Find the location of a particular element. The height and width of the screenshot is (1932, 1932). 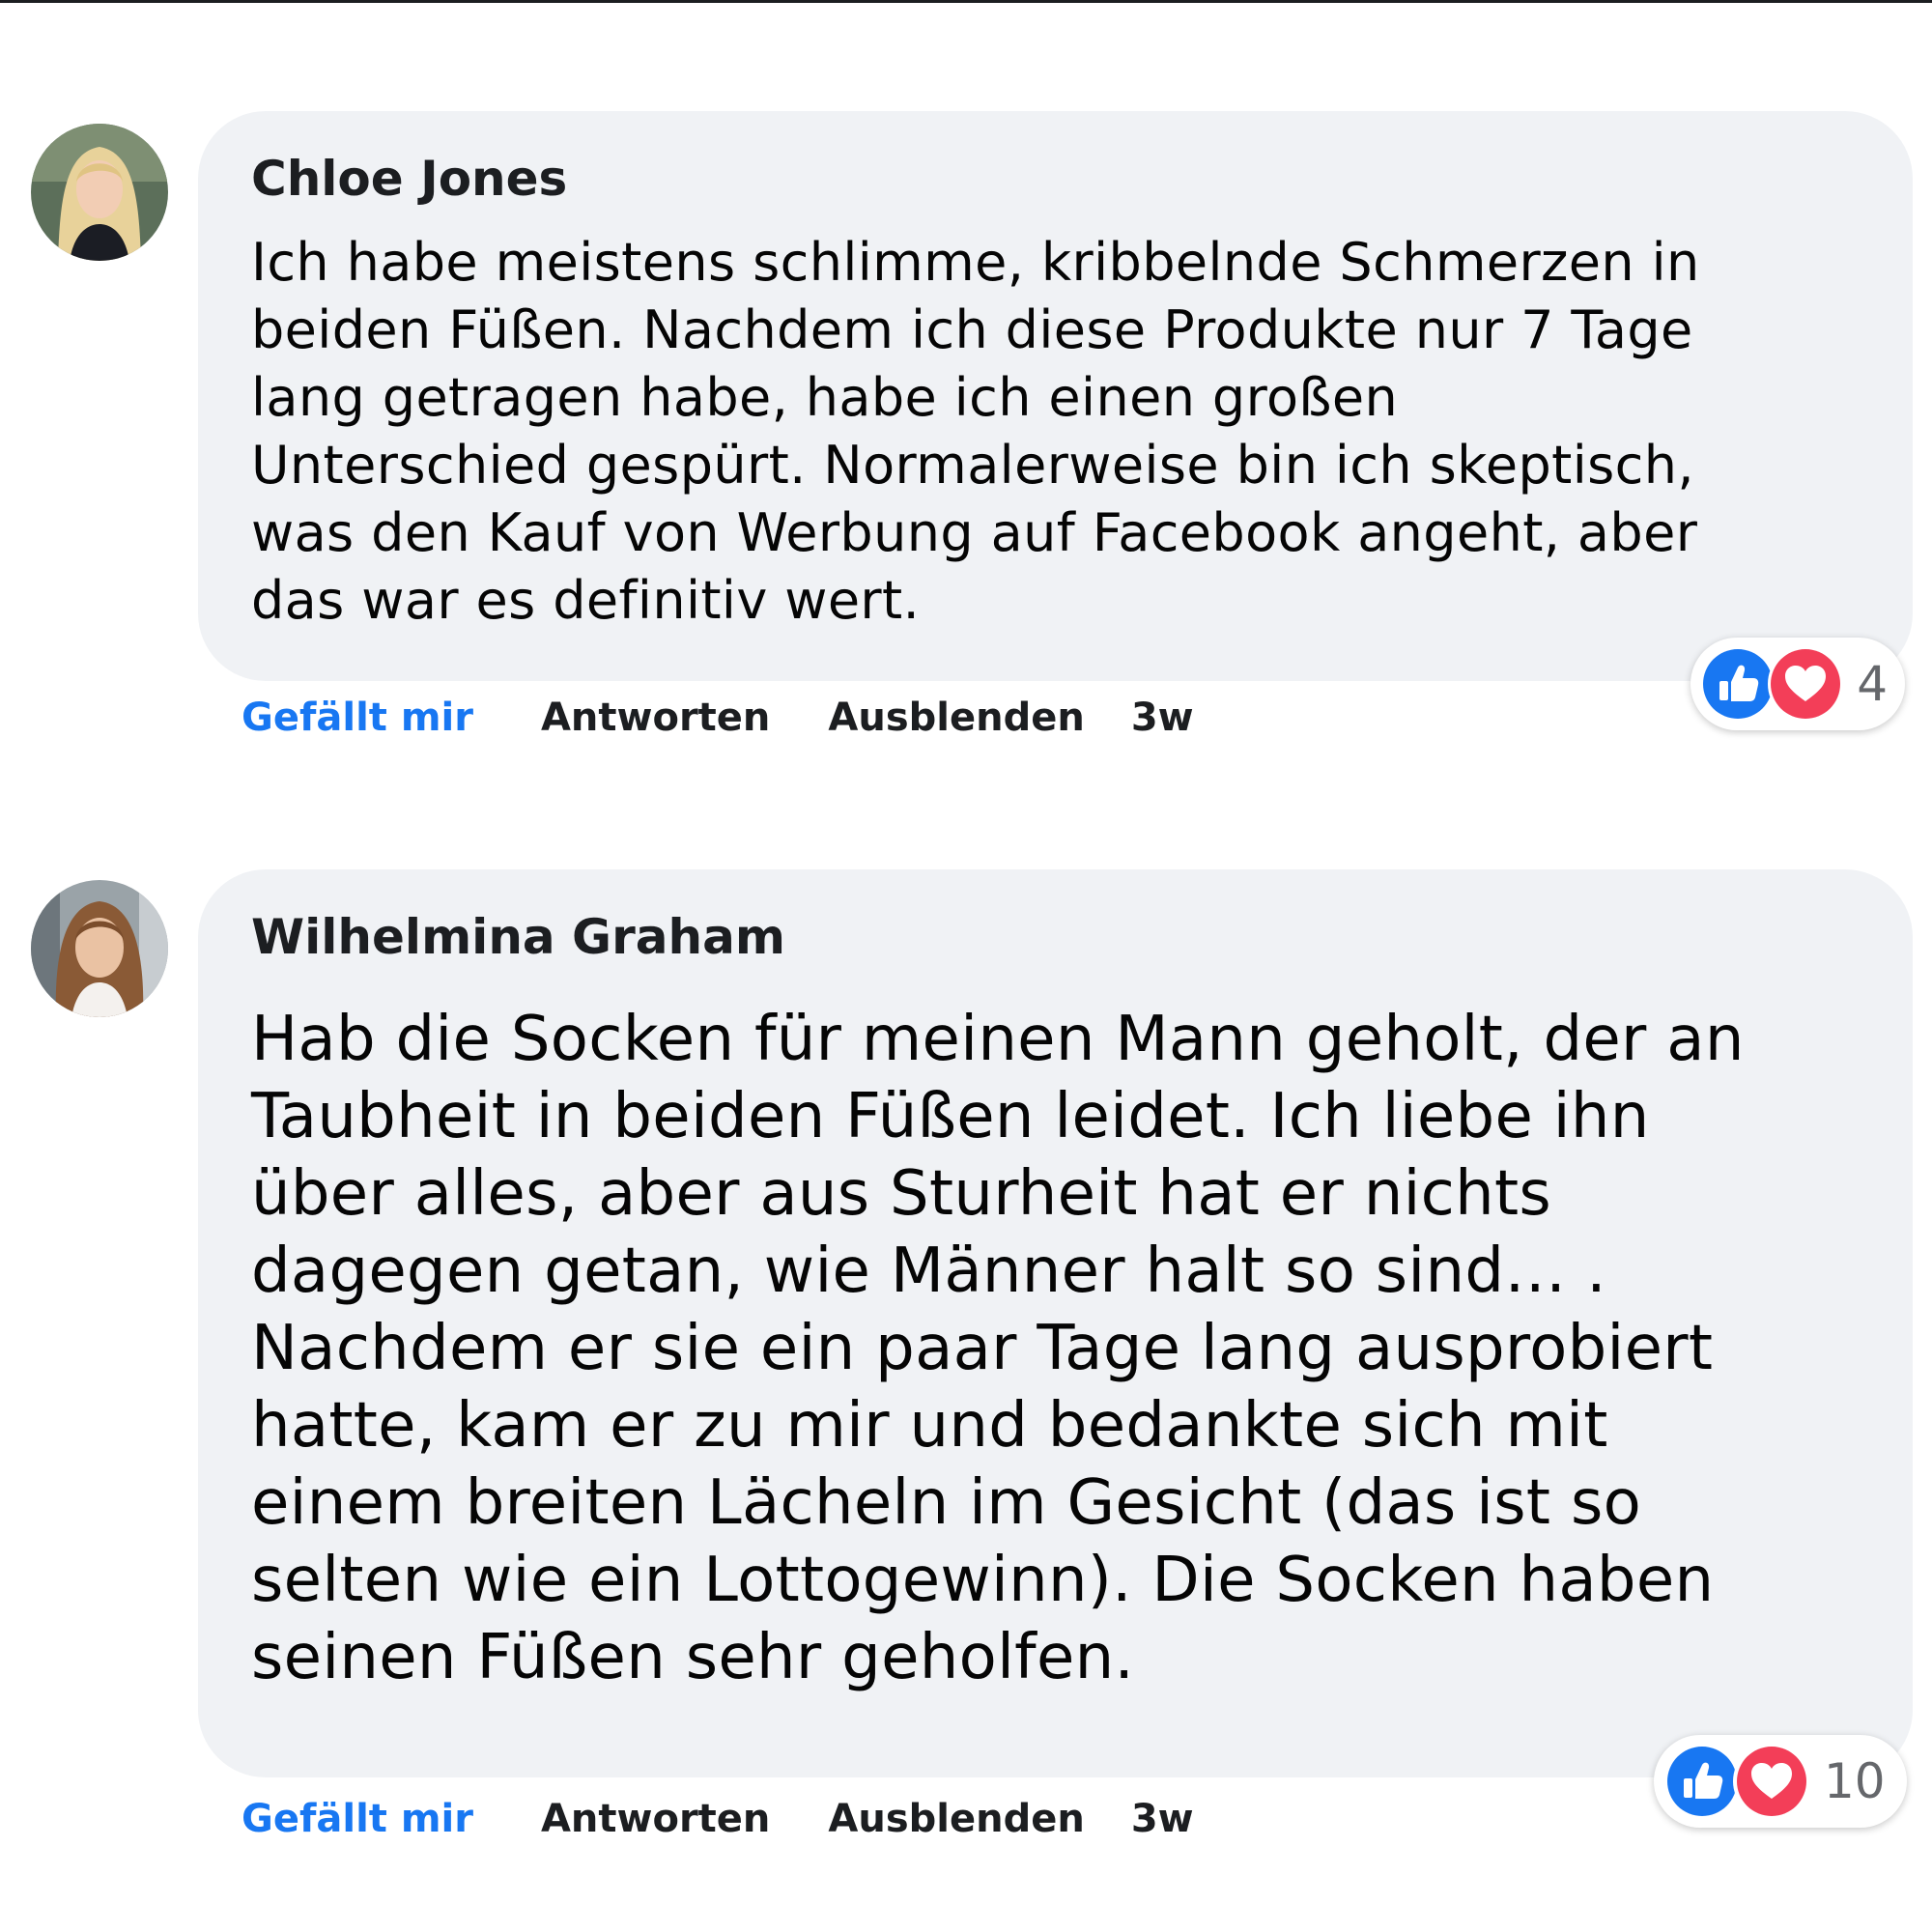

reactions-summary: 10 is located at coordinates (1780, 1781).